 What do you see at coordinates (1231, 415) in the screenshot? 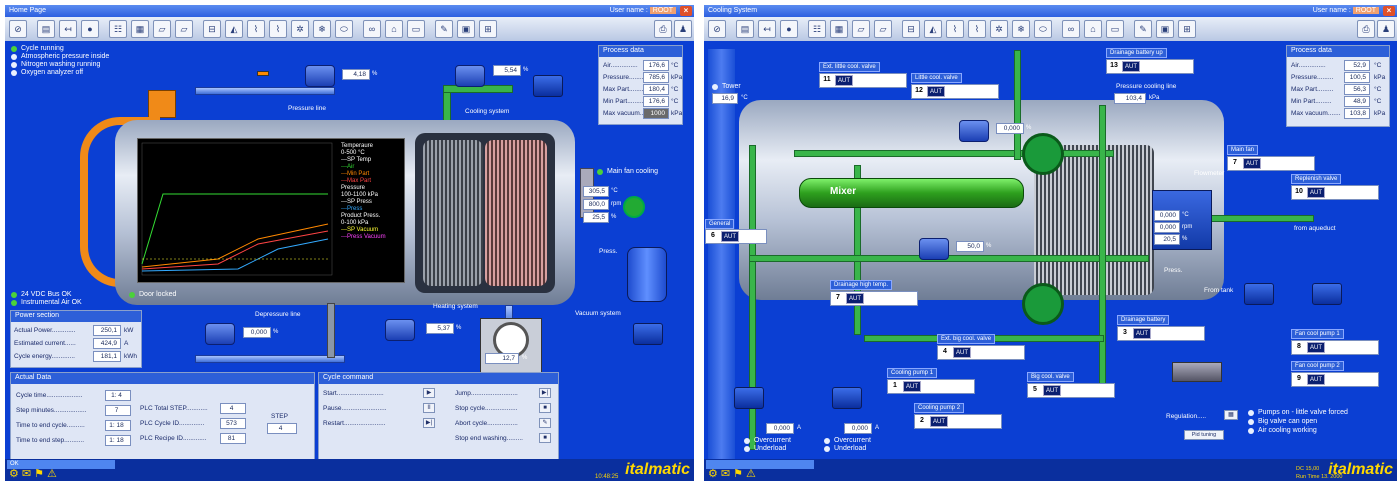
I see `regulation-icon: ▦` at bounding box center [1231, 415].